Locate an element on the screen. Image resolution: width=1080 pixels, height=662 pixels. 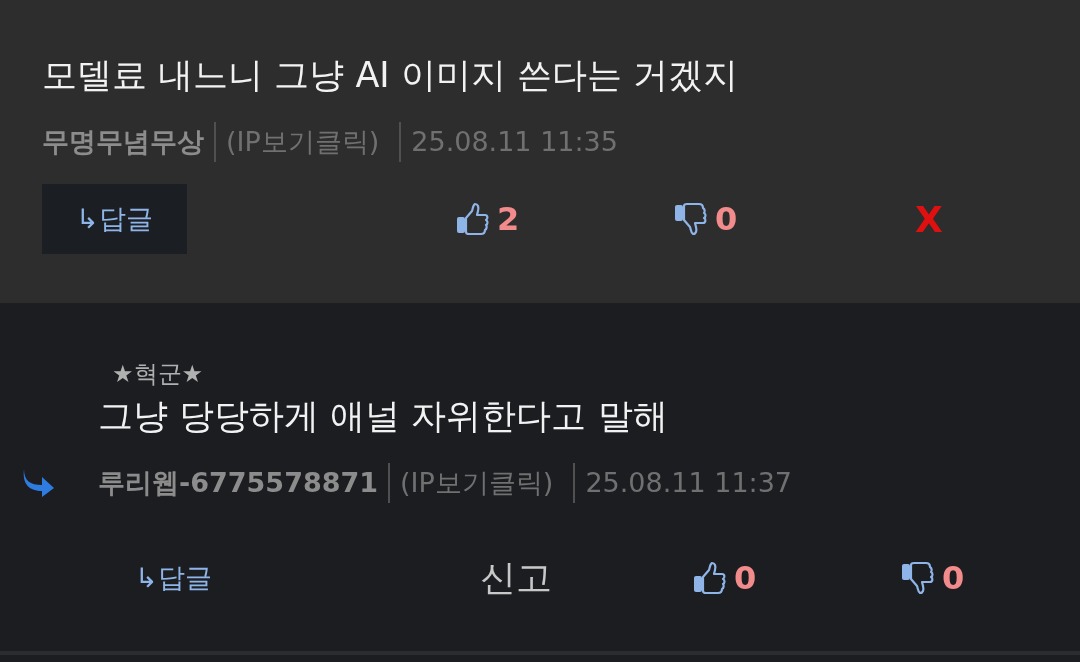
comment-text: 모델료 내느니 그냥 AI 이미지 쓴다는 거겠지 is located at coordinates (391, 75).